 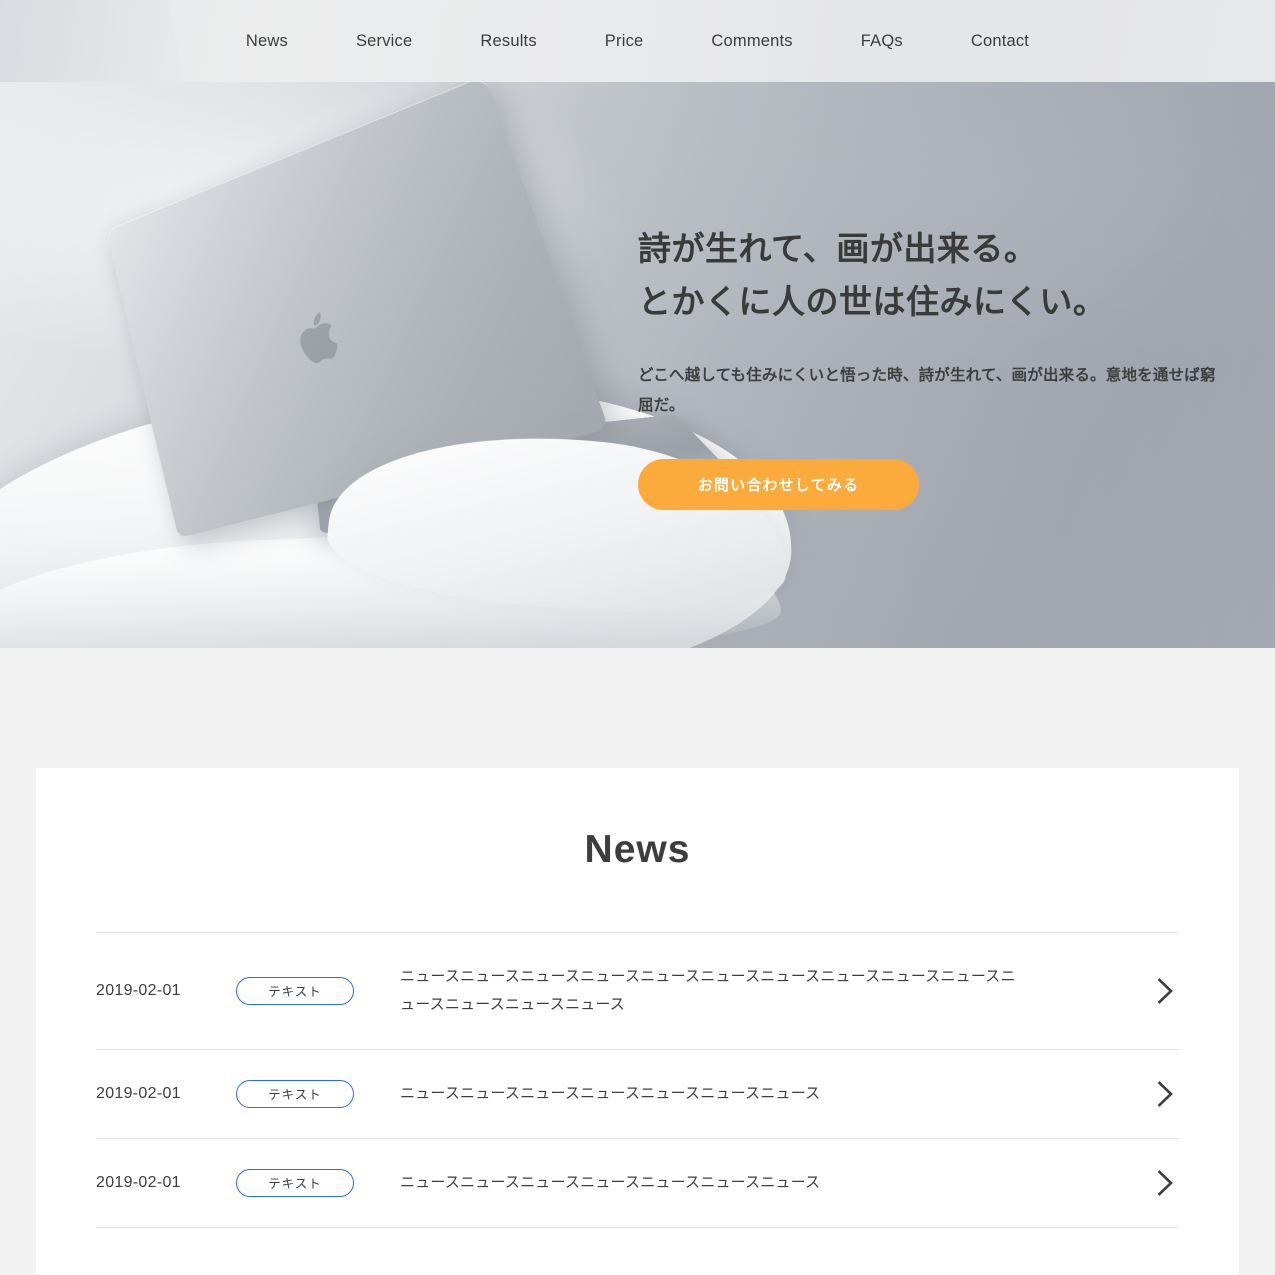 What do you see at coordinates (983, 41) in the screenshot?
I see `nav-item-contact: Contact` at bounding box center [983, 41].